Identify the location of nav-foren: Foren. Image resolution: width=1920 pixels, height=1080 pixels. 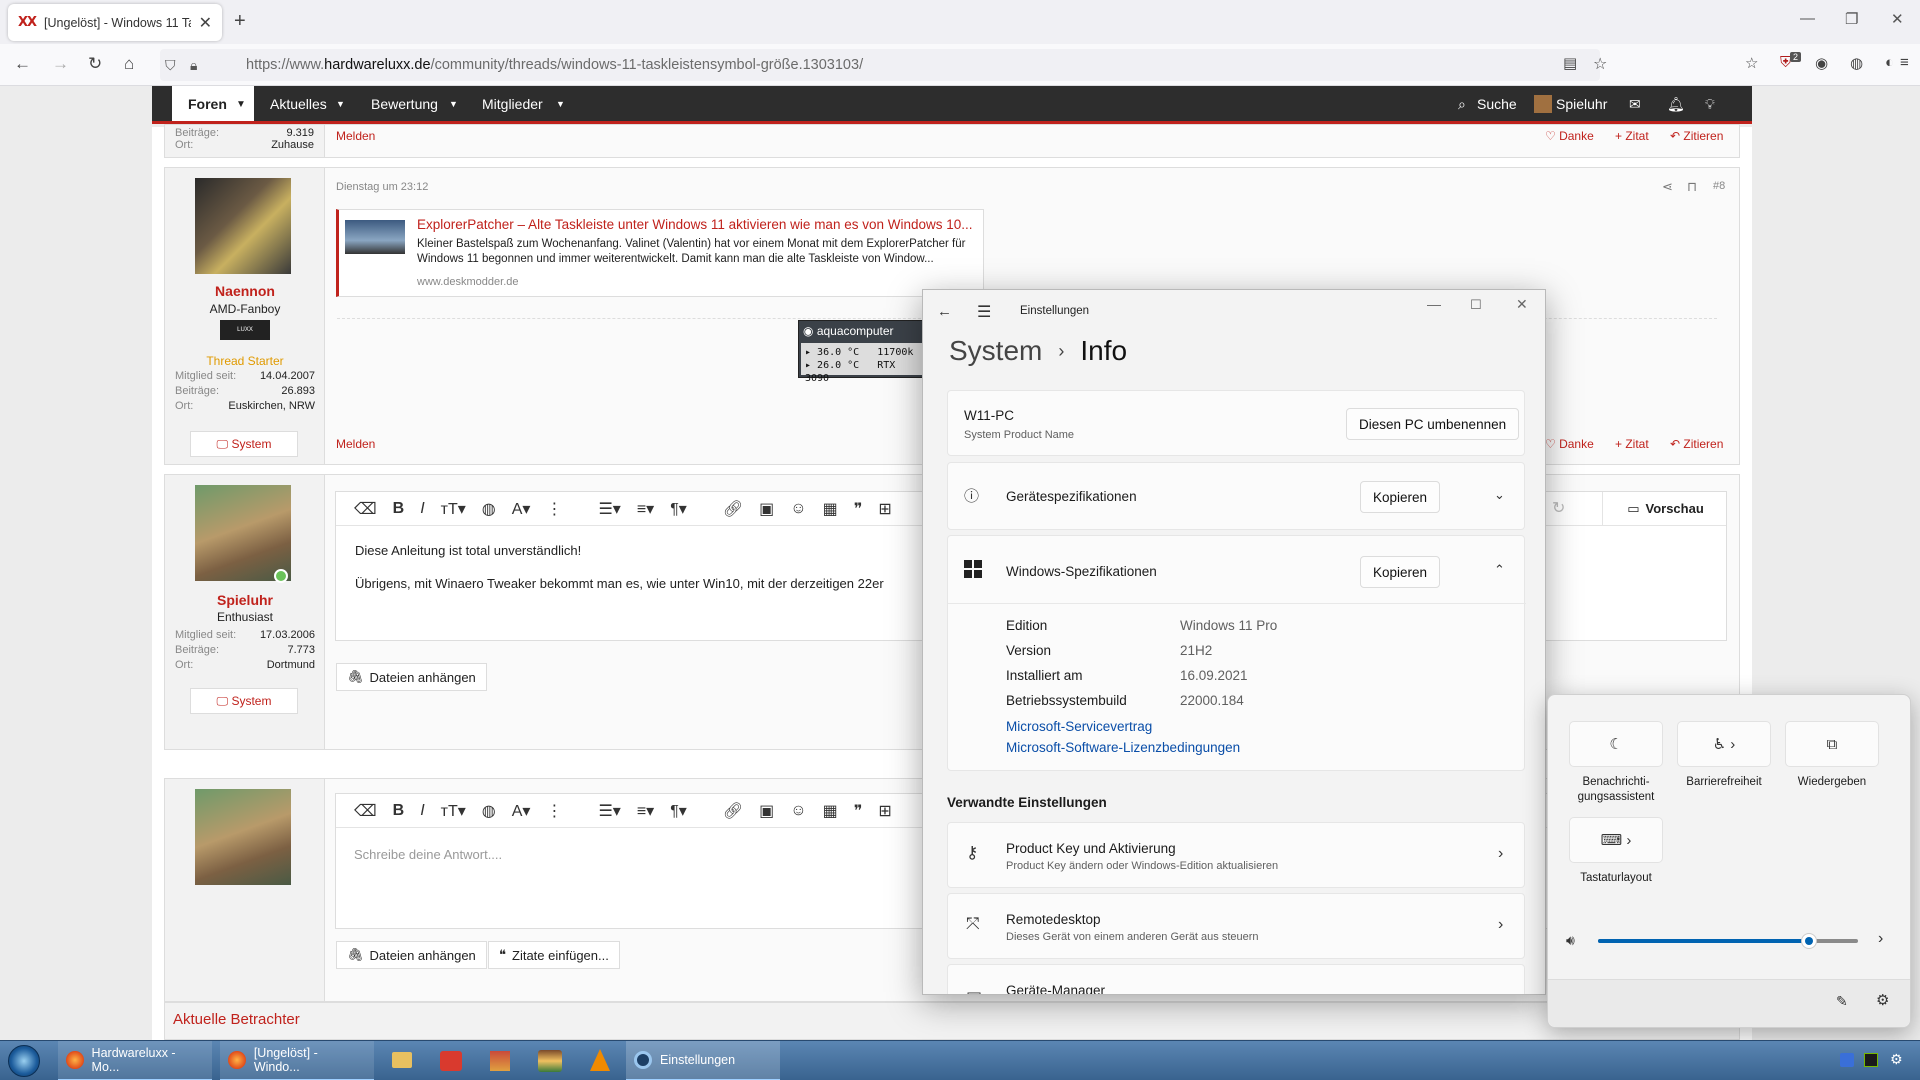
(207, 104).